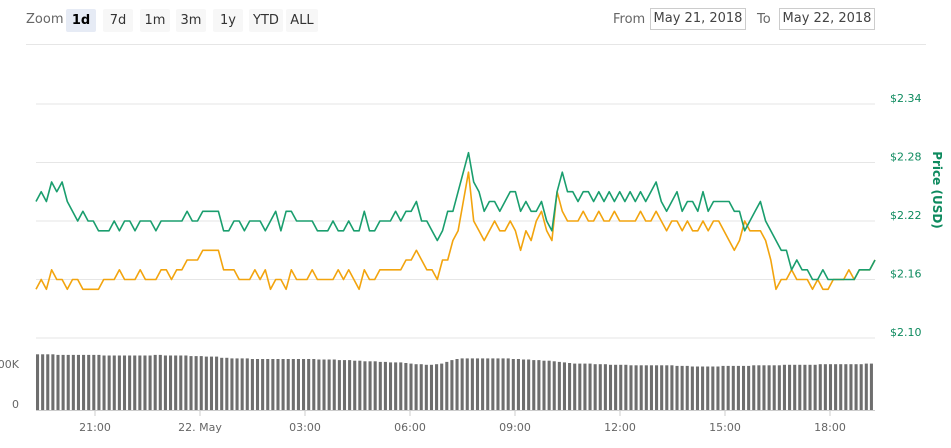 The width and height of the screenshot is (951, 448). What do you see at coordinates (410, 427) in the screenshot?
I see `time-tick-label: 06:00` at bounding box center [410, 427].